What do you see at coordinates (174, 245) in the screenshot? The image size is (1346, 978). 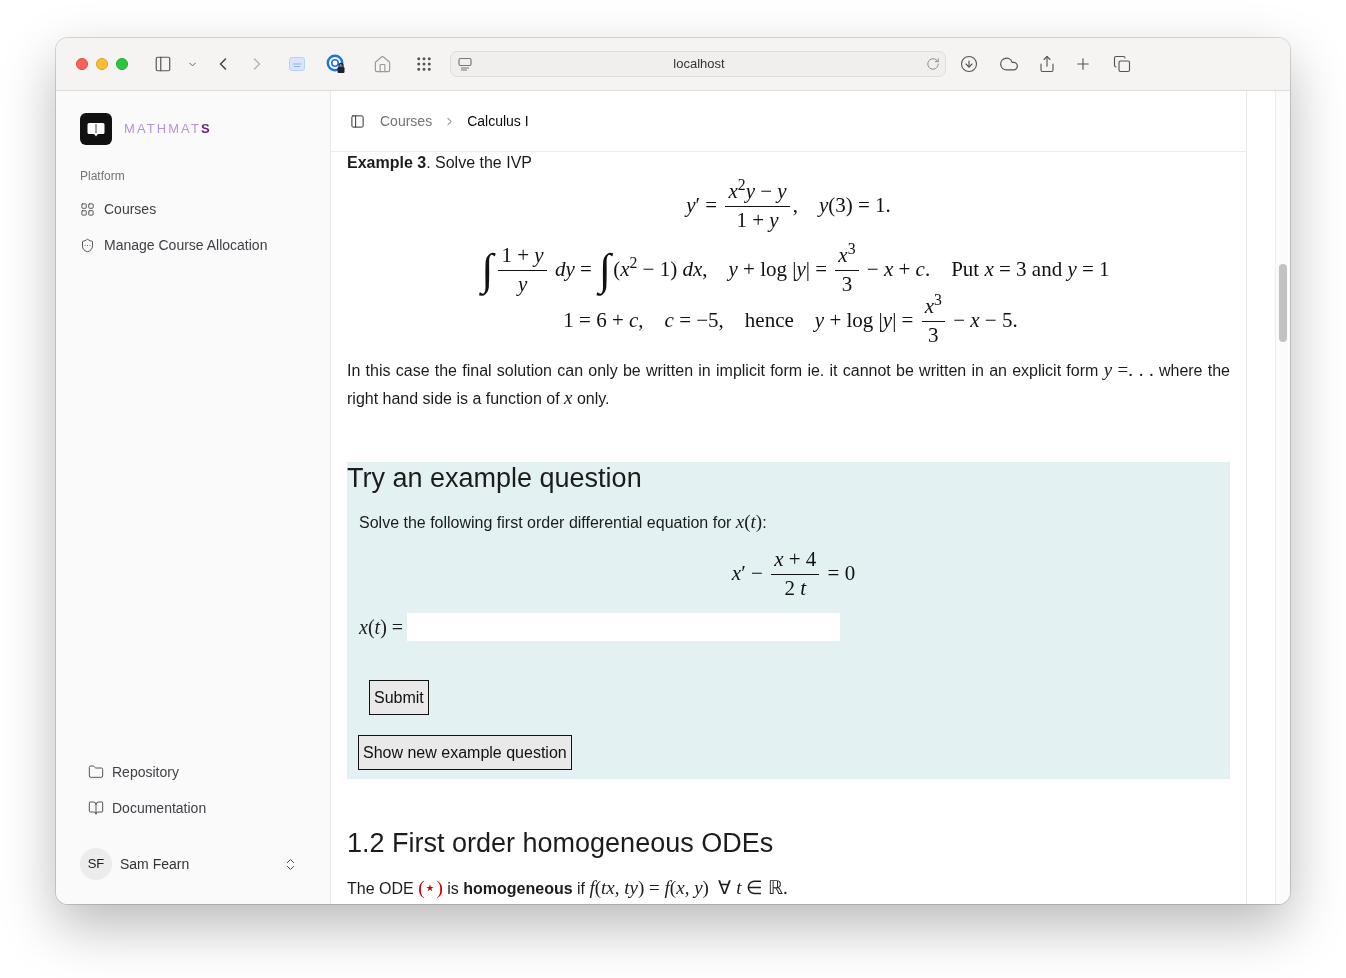 I see `nav-link: Manage Course Allocation` at bounding box center [174, 245].